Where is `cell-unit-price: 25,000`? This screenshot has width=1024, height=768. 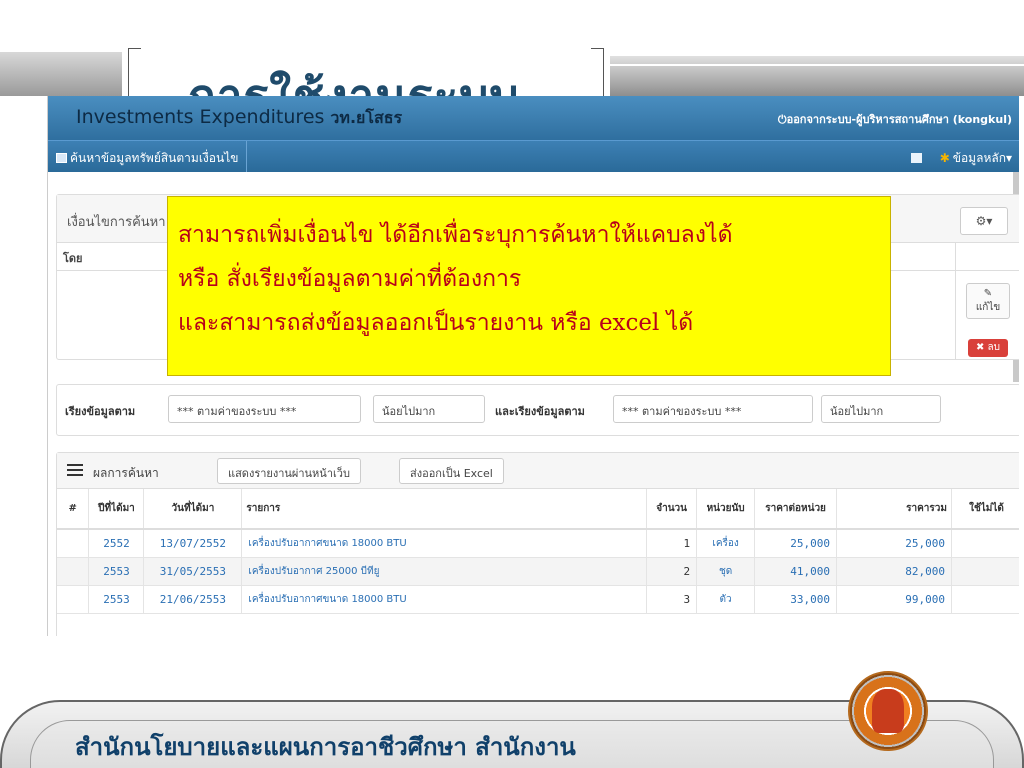 cell-unit-price: 25,000 is located at coordinates (796, 543).